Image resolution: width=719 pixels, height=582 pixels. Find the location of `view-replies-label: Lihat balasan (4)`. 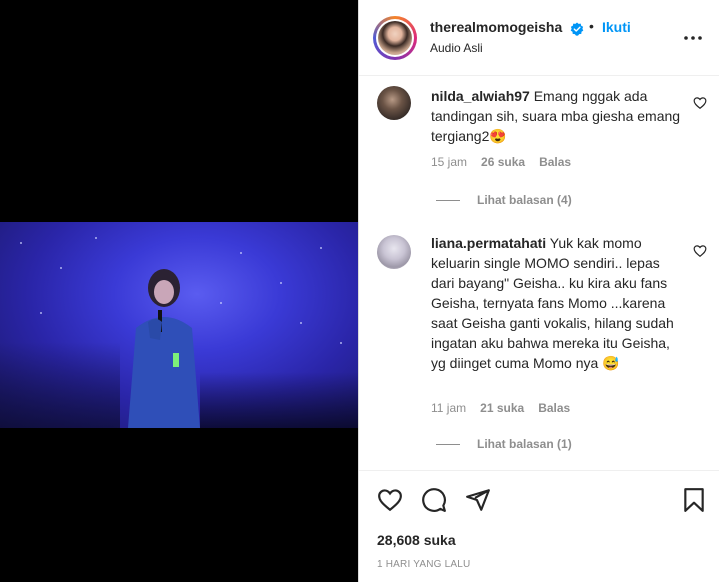

view-replies-label: Lihat balasan (4) is located at coordinates (524, 200).